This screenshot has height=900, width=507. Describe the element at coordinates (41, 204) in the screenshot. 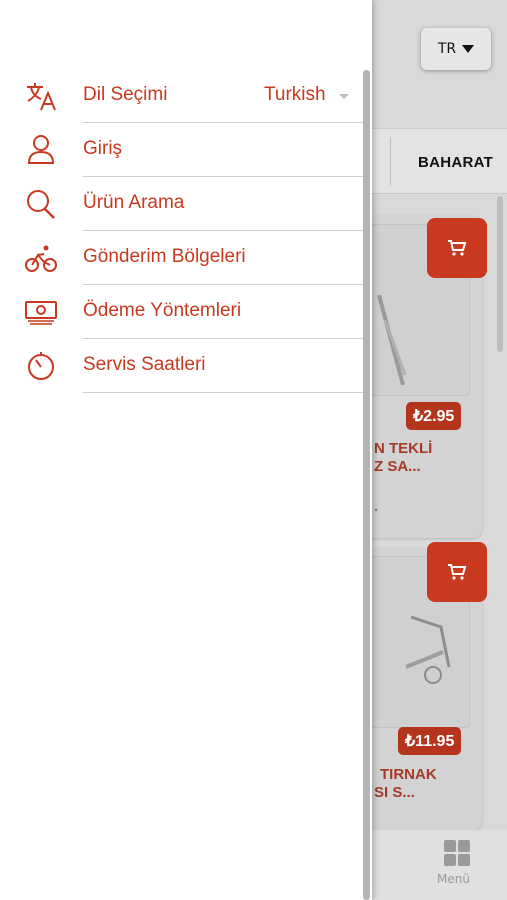

I see `search-icon` at that location.